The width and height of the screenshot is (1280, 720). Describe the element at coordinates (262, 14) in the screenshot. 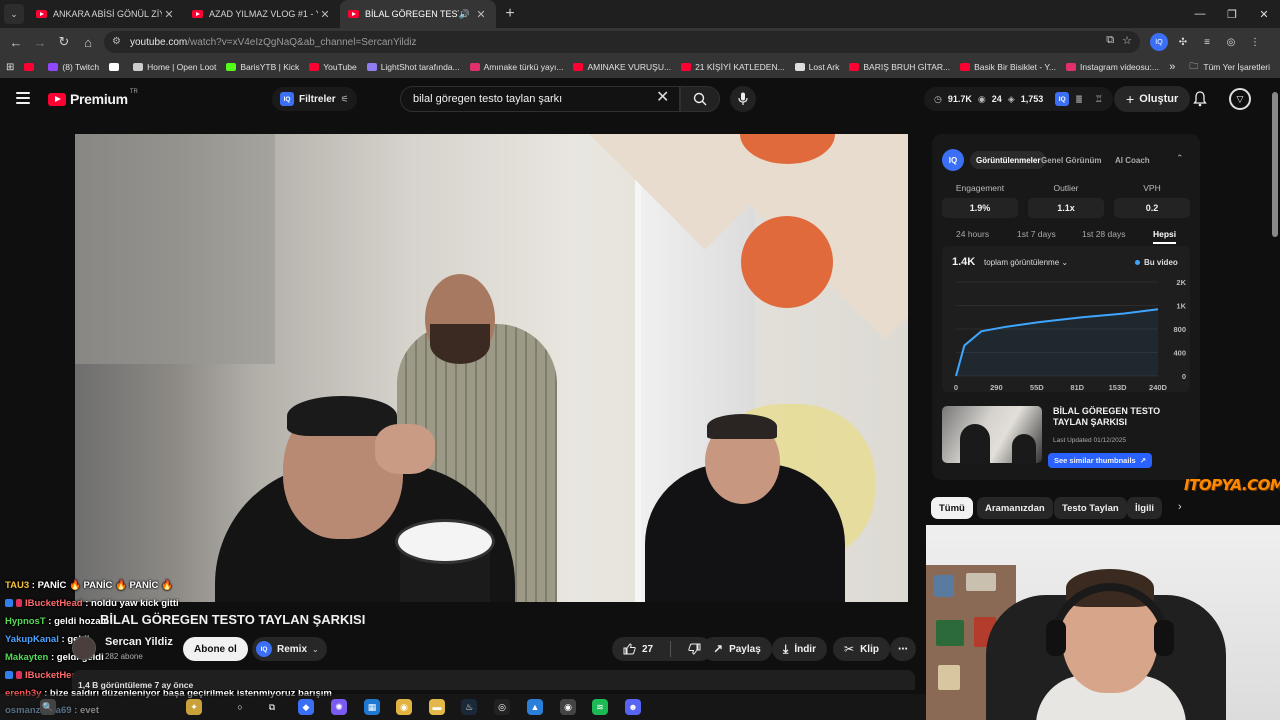

I see `browser-tab: AZAD YILMAZ VLOG #1 - YouTube ✕` at that location.